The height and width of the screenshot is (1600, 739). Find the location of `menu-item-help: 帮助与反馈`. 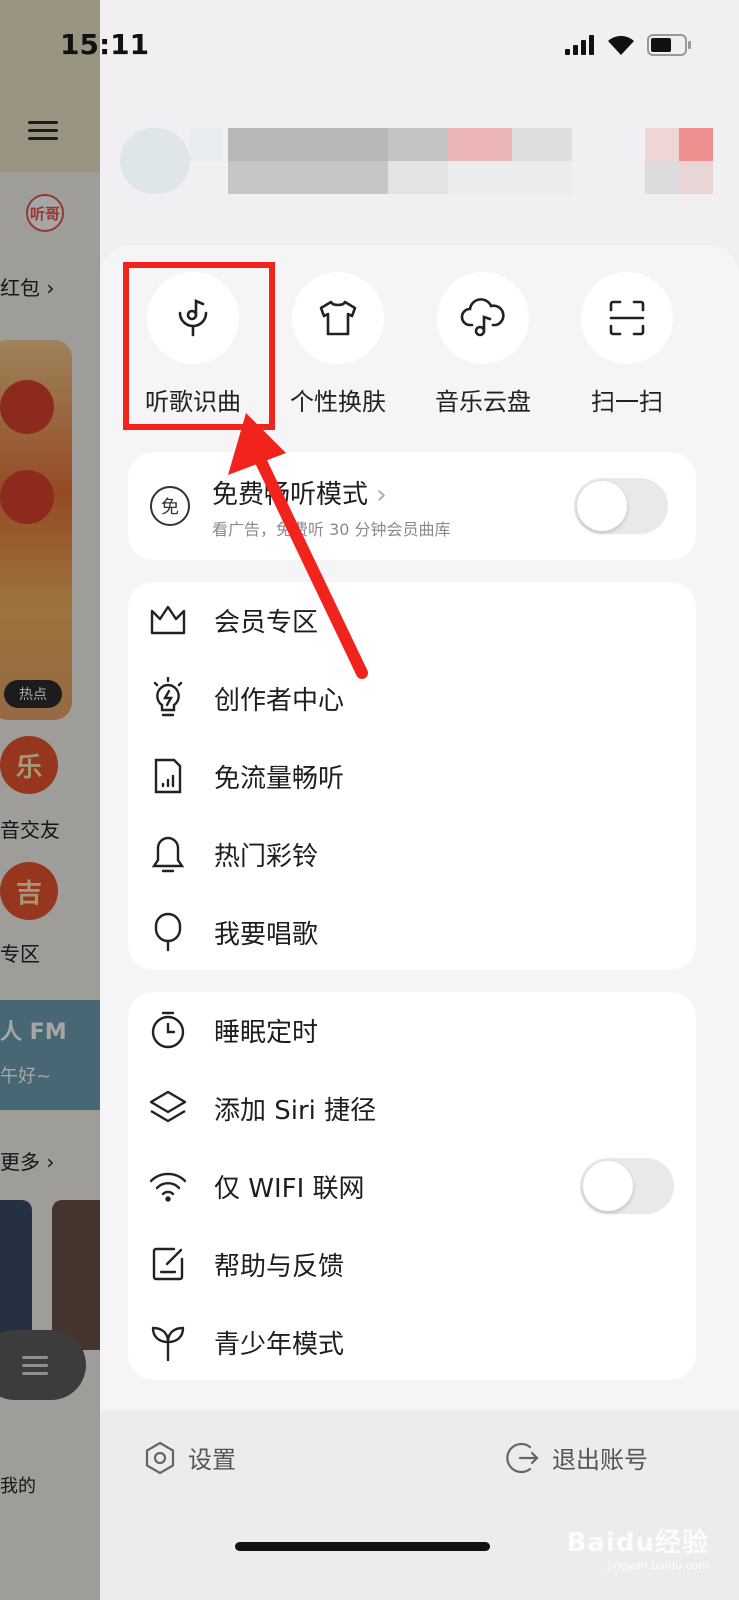

menu-item-help: 帮助与反馈 is located at coordinates (246, 1264).